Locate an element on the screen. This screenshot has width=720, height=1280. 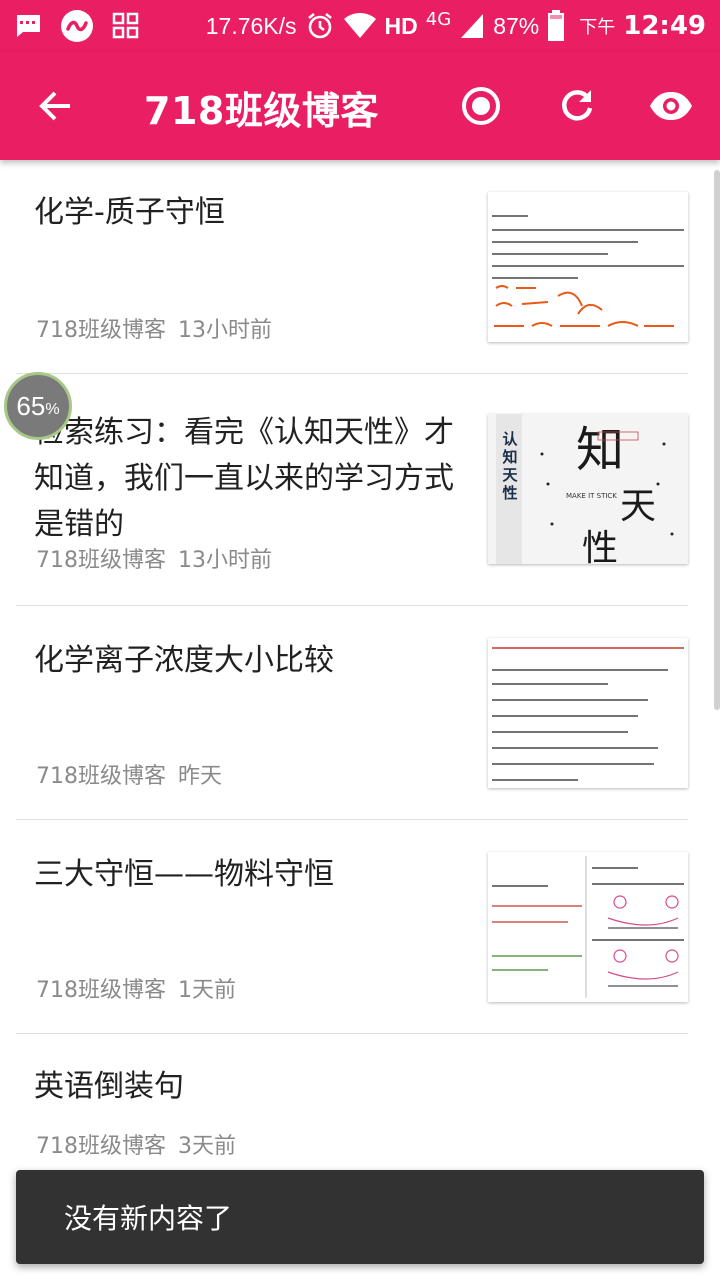
snackbar: 没有新内容了 is located at coordinates (360, 1217).